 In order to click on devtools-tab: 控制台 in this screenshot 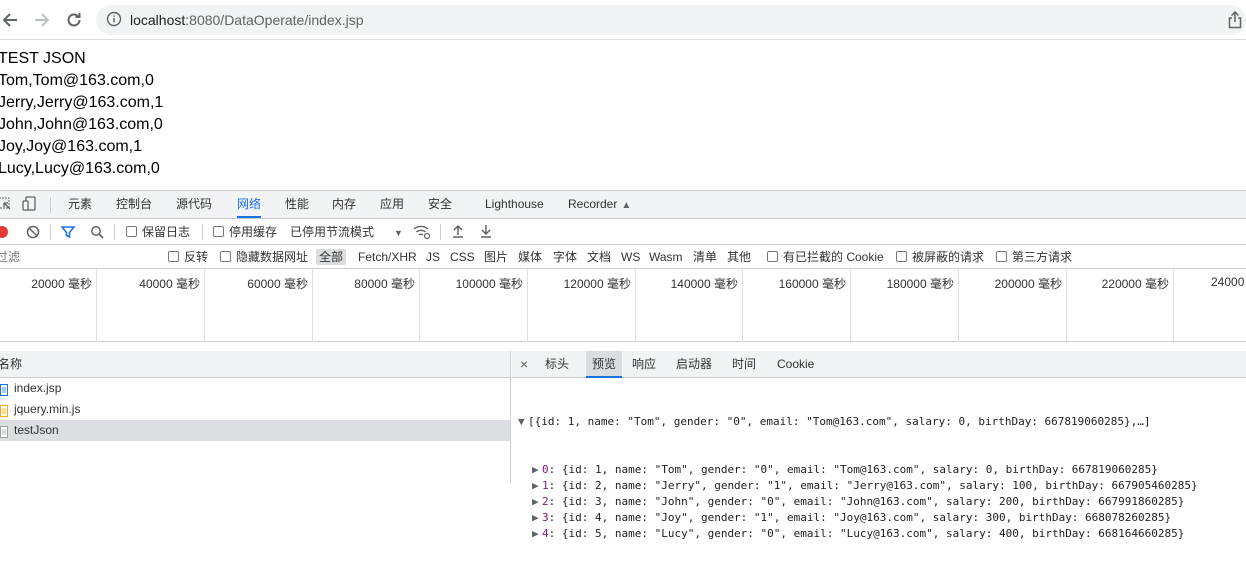, I will do `click(134, 204)`.